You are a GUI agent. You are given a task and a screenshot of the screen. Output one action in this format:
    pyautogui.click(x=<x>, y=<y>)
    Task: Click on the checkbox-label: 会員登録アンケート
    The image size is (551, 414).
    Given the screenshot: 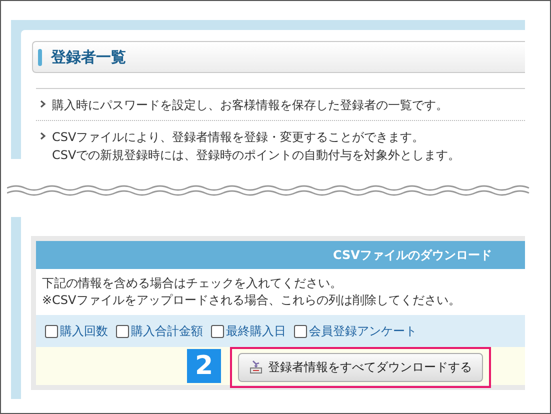 What is the action you would take?
    pyautogui.click(x=363, y=331)
    